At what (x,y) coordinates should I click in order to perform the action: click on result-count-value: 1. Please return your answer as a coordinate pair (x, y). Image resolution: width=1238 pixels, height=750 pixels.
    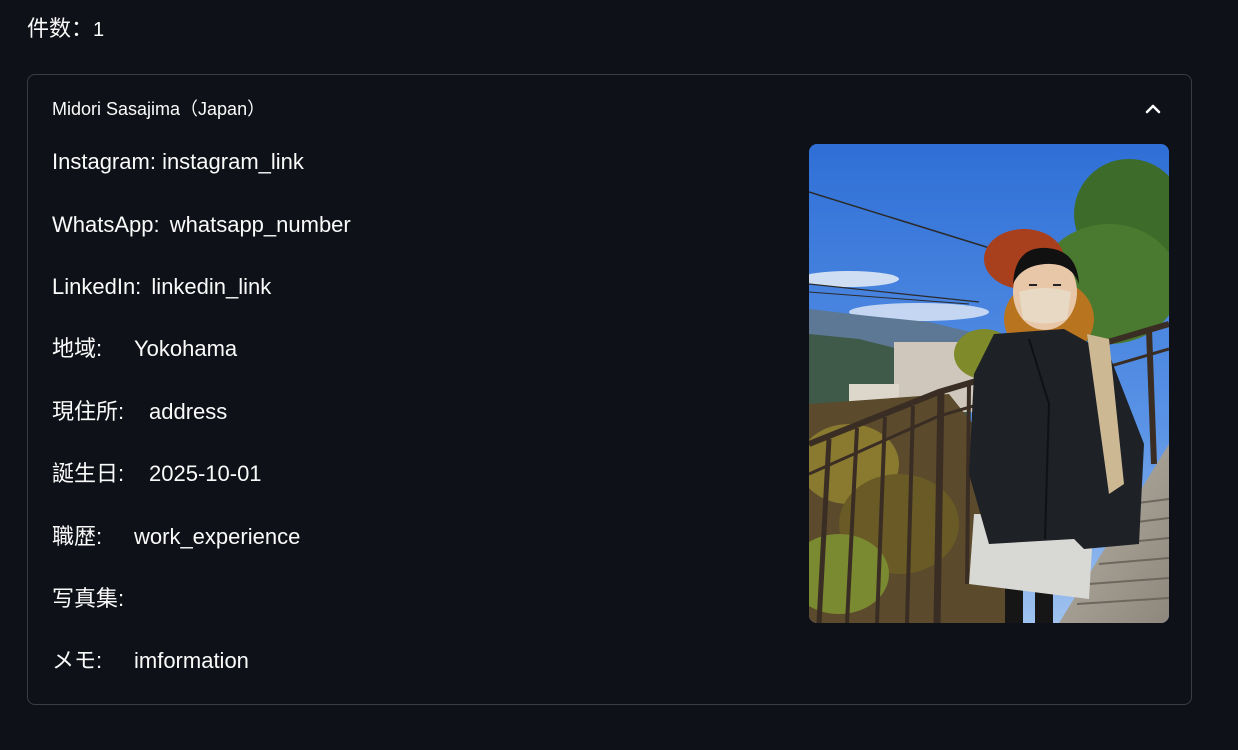
    Looking at the image, I should click on (99, 30).